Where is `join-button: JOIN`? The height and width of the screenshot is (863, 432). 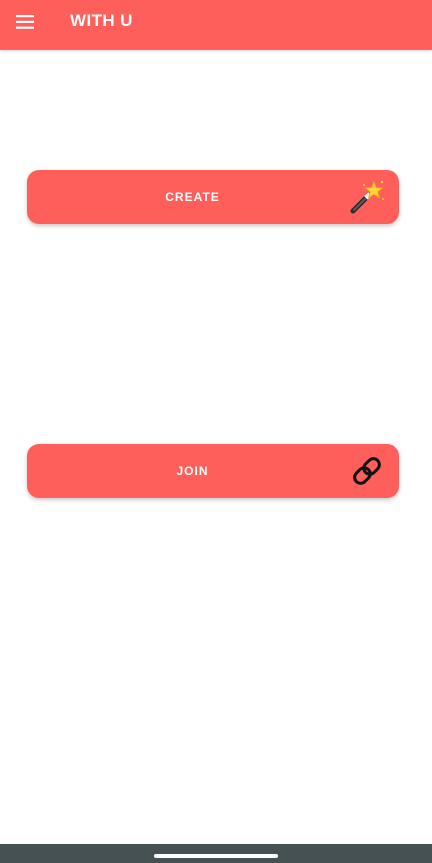
join-button: JOIN is located at coordinates (213, 471).